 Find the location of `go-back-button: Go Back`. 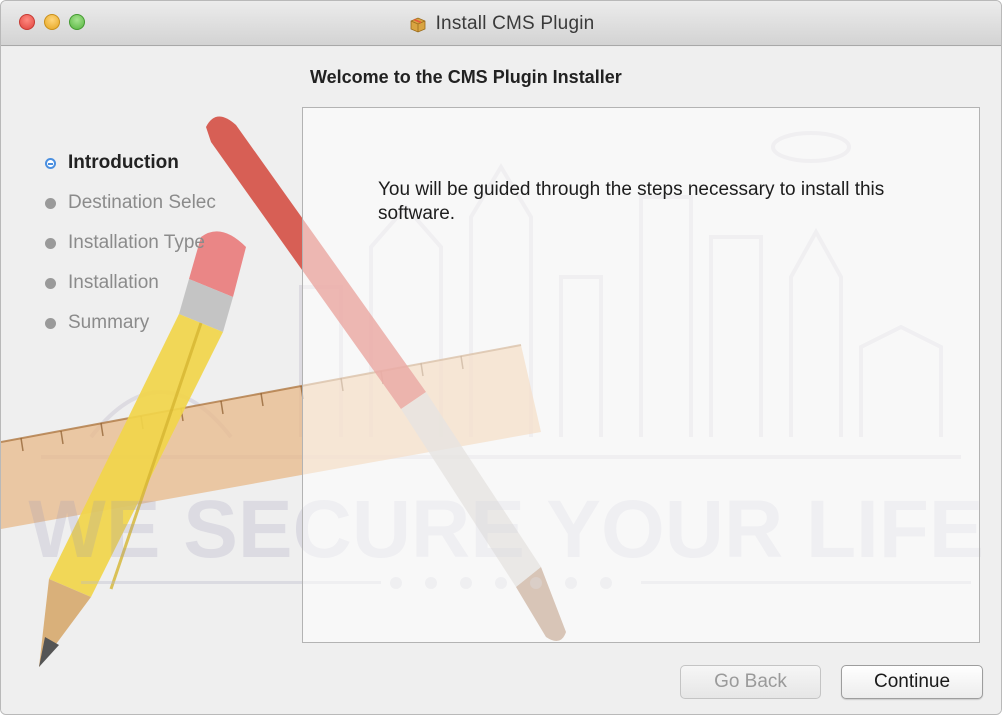

go-back-button: Go Back is located at coordinates (750, 682).